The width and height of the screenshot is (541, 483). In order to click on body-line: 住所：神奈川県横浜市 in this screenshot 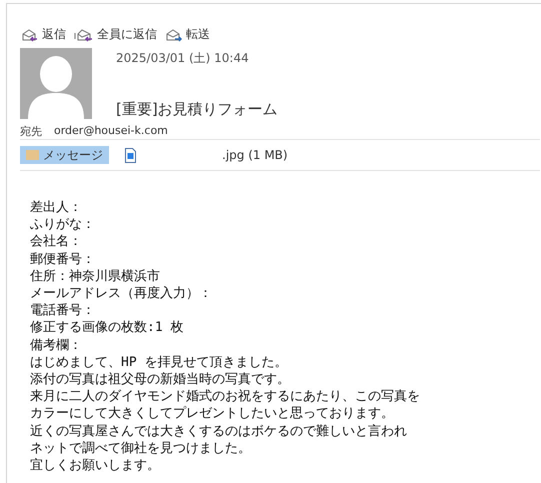, I will do `click(95, 277)`.